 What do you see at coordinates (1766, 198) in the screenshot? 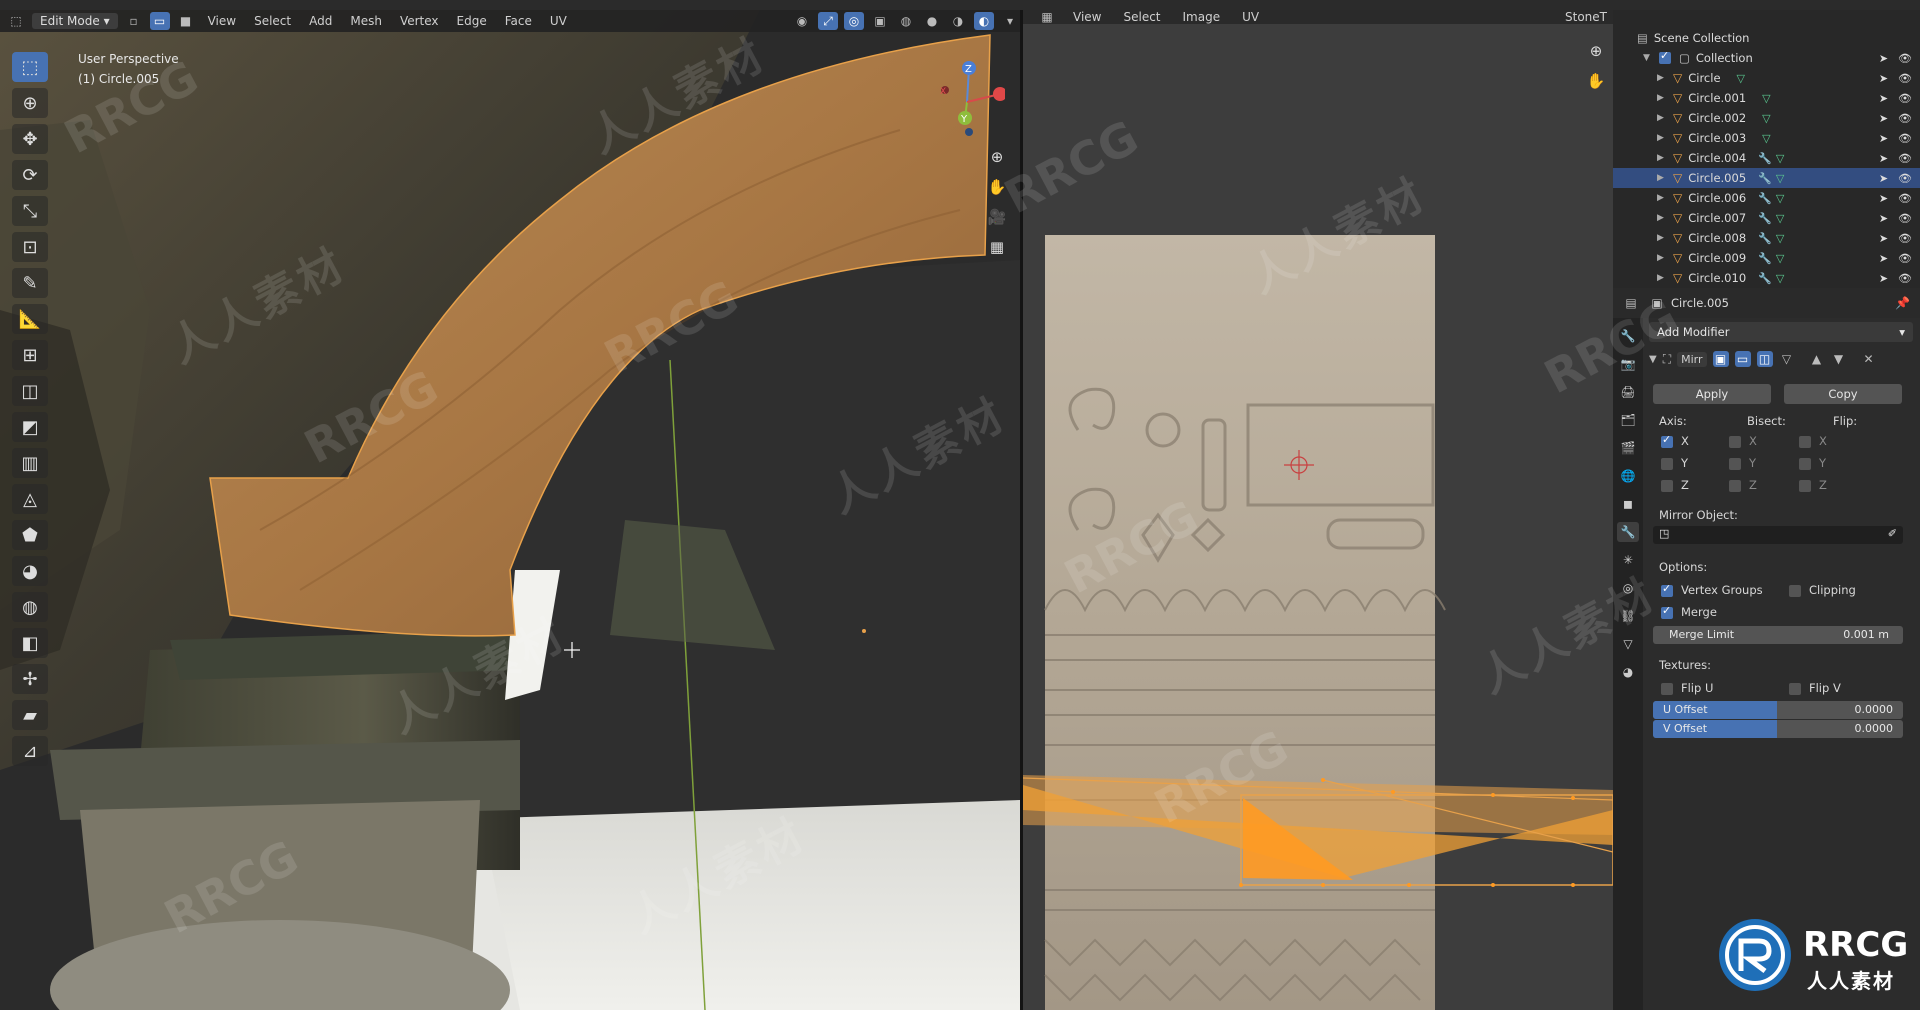
I see `outliner-item: ▶ ▽ Circle.006 🔧 ▽ ➤ 👁` at bounding box center [1766, 198].